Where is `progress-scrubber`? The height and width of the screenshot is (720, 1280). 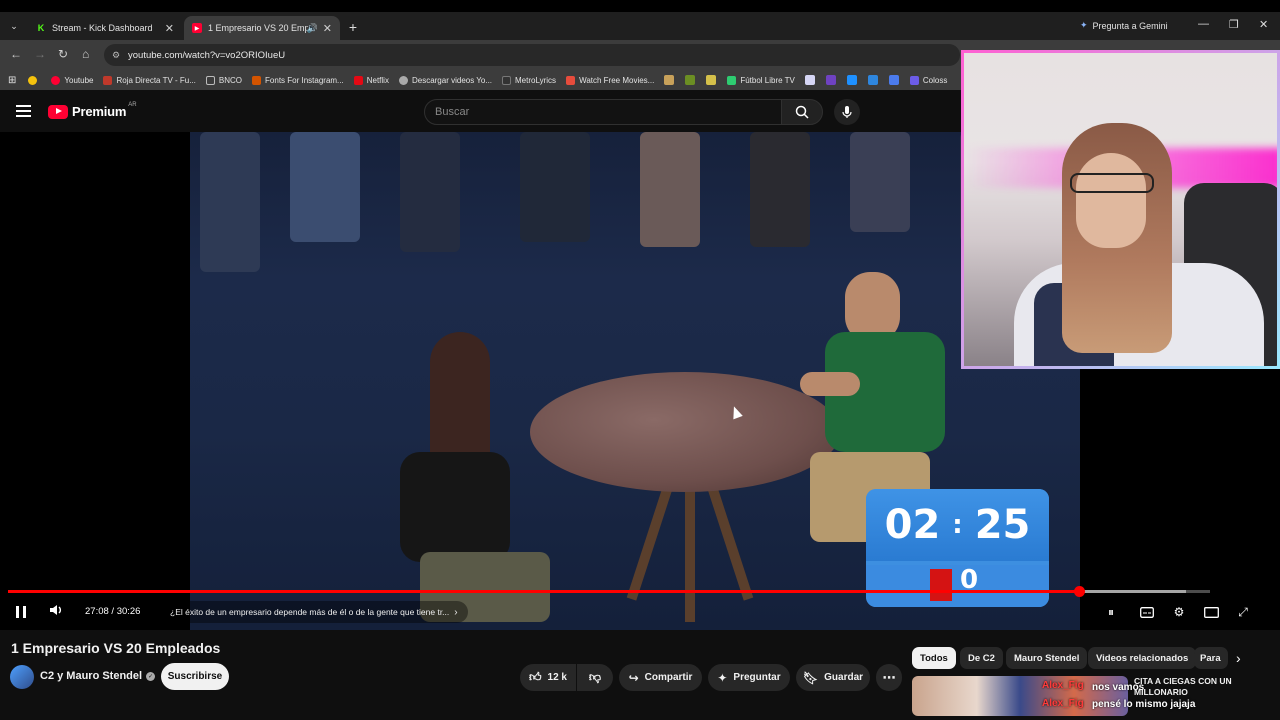
progress-scrubber is located at coordinates (1079, 591).